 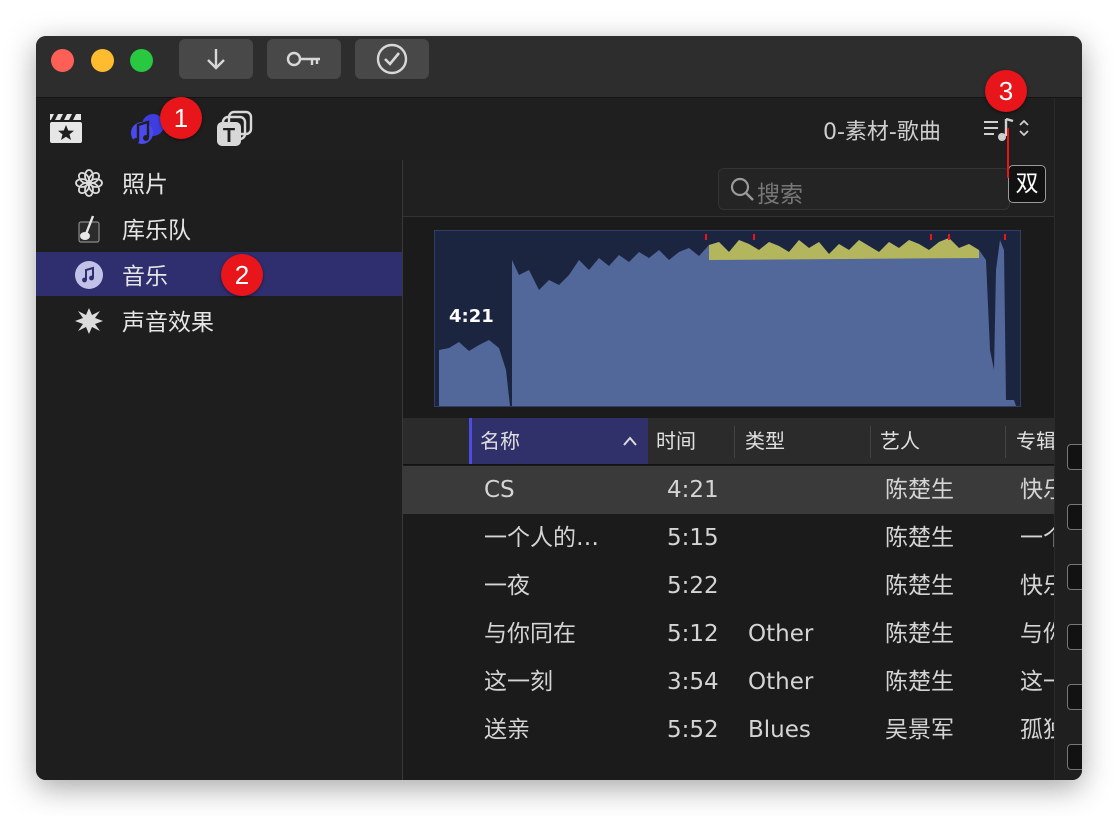 I want to click on svg-text: T, so click(x=229, y=136).